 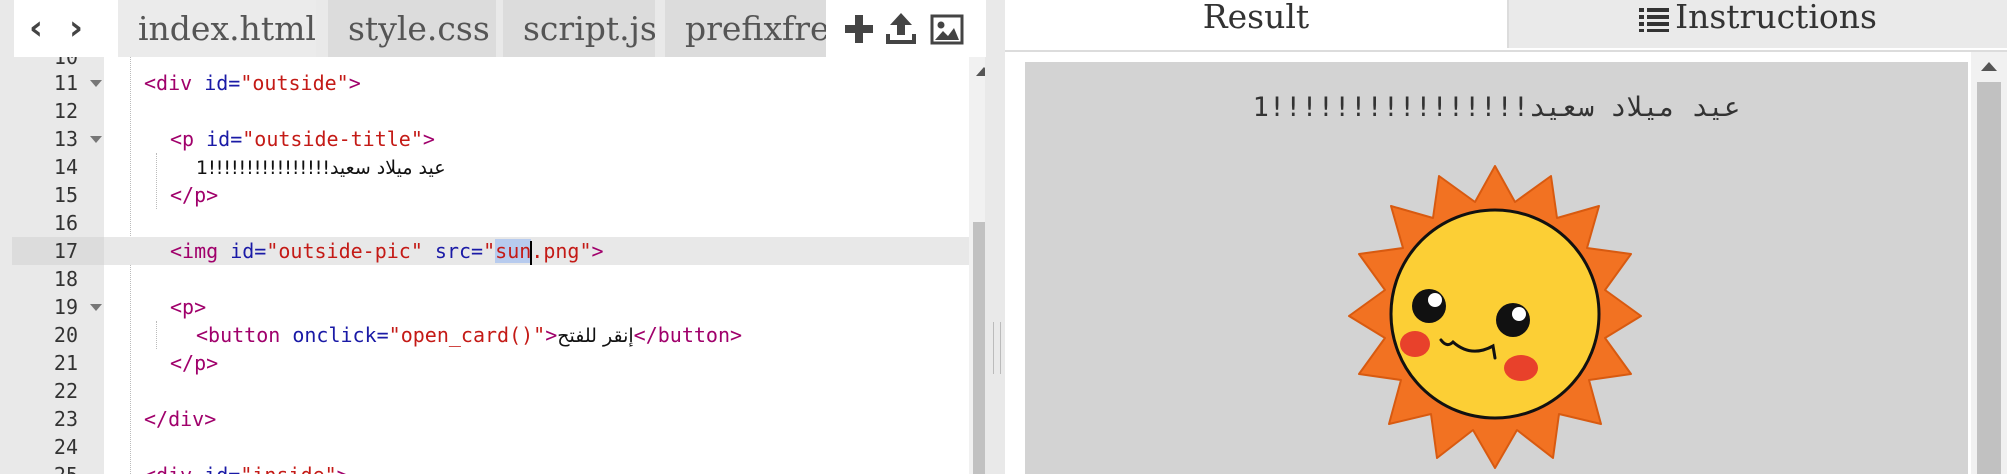 I want to click on line-number: 16, so click(x=65, y=223).